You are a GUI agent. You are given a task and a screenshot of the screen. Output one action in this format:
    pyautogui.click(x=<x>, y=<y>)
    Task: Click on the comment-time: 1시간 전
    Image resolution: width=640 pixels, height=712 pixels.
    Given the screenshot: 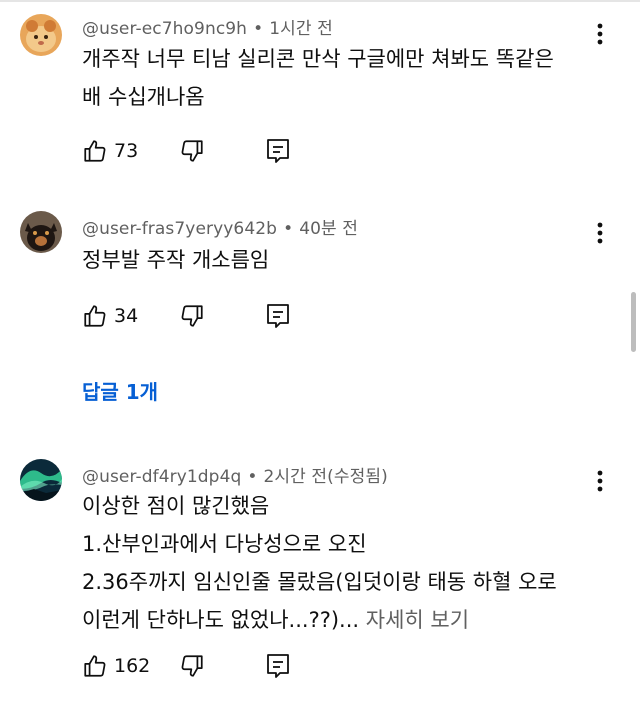 What is the action you would take?
    pyautogui.click(x=301, y=29)
    